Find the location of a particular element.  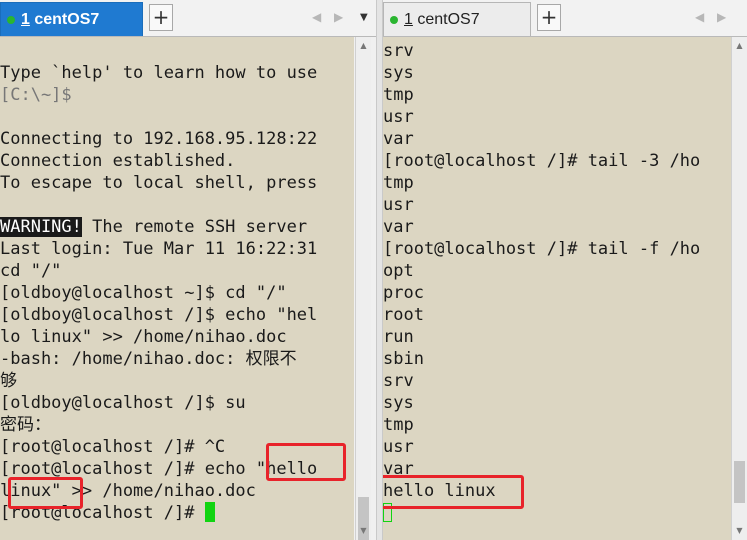

terminal-text: opt is located at coordinates (398, 271).